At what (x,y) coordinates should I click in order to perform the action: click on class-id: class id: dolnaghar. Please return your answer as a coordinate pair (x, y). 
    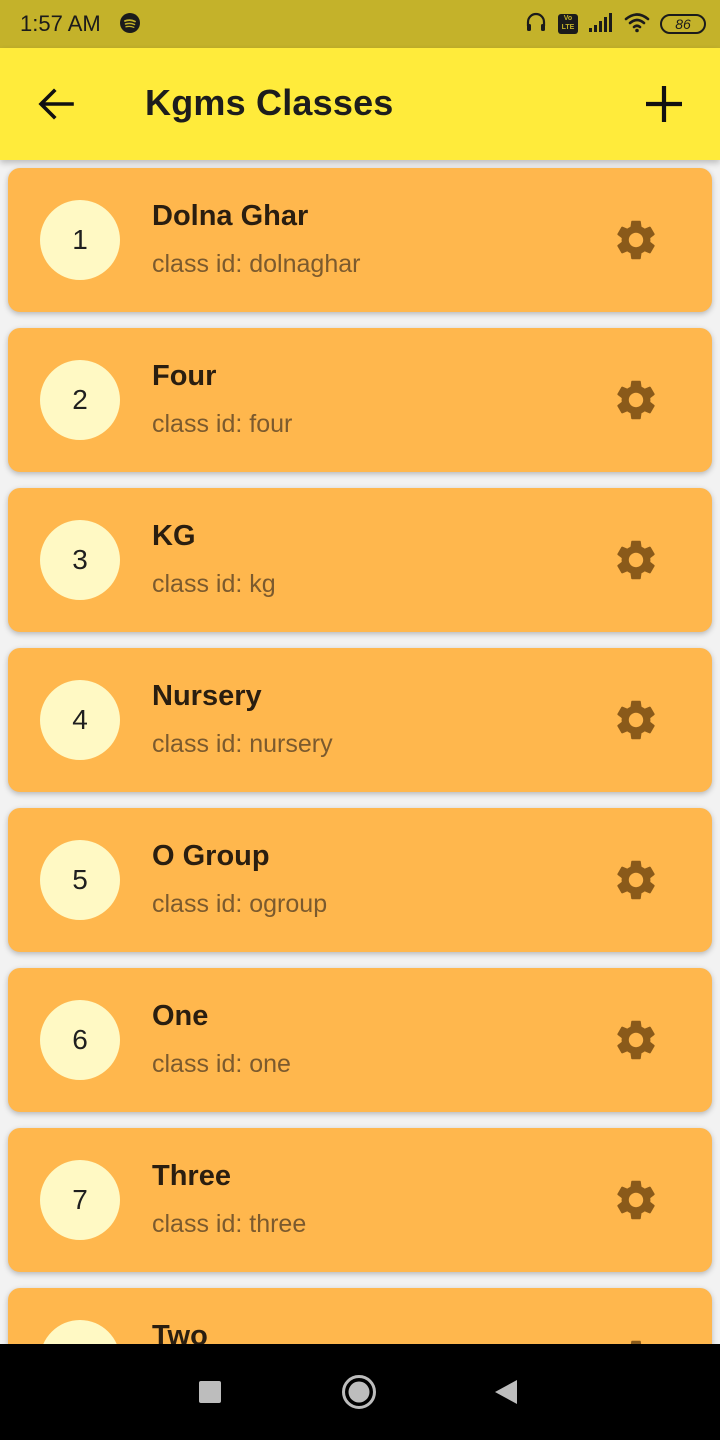
    Looking at the image, I should click on (256, 264).